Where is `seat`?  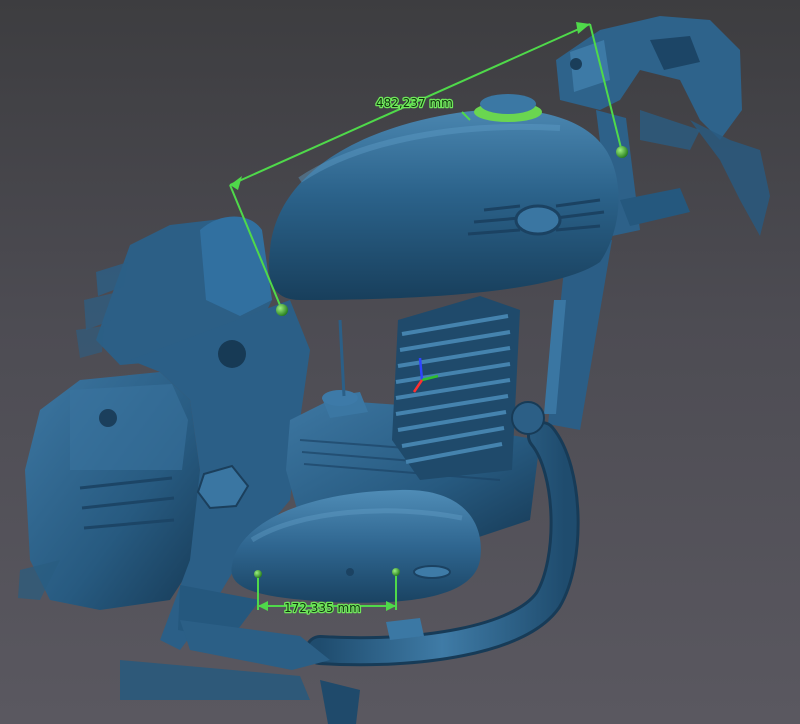 seat is located at coordinates (236, 266).